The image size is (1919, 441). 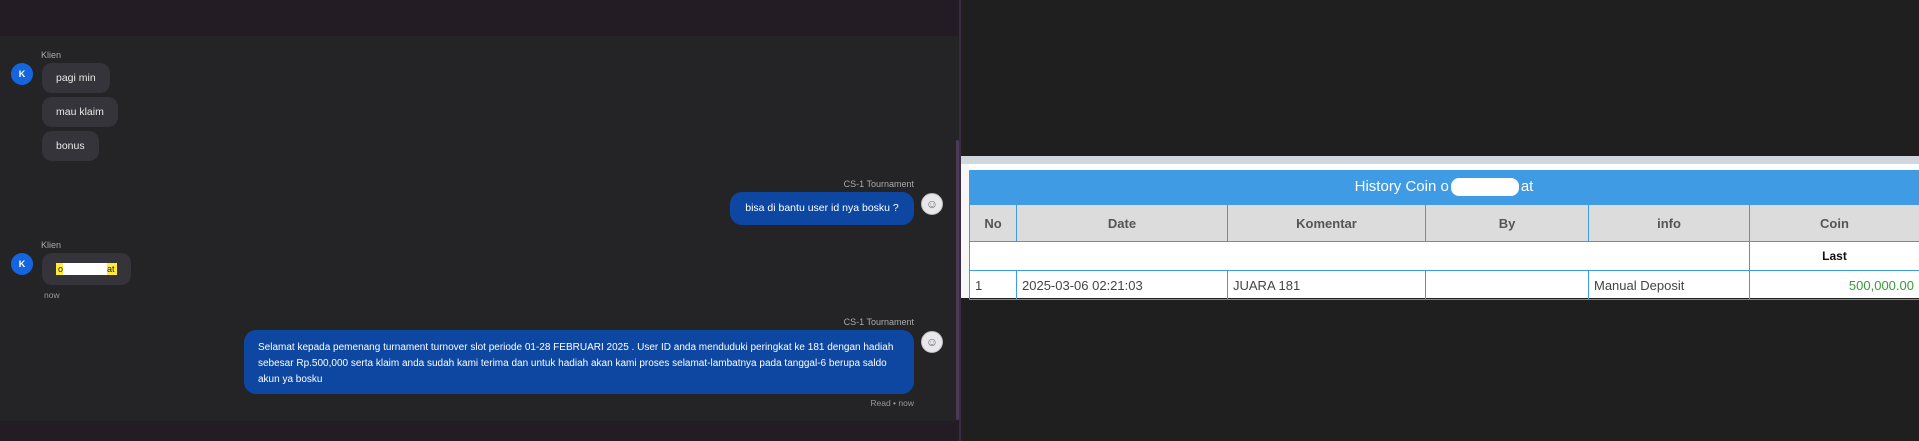 What do you see at coordinates (1507, 223) in the screenshot?
I see `column-header-by: By` at bounding box center [1507, 223].